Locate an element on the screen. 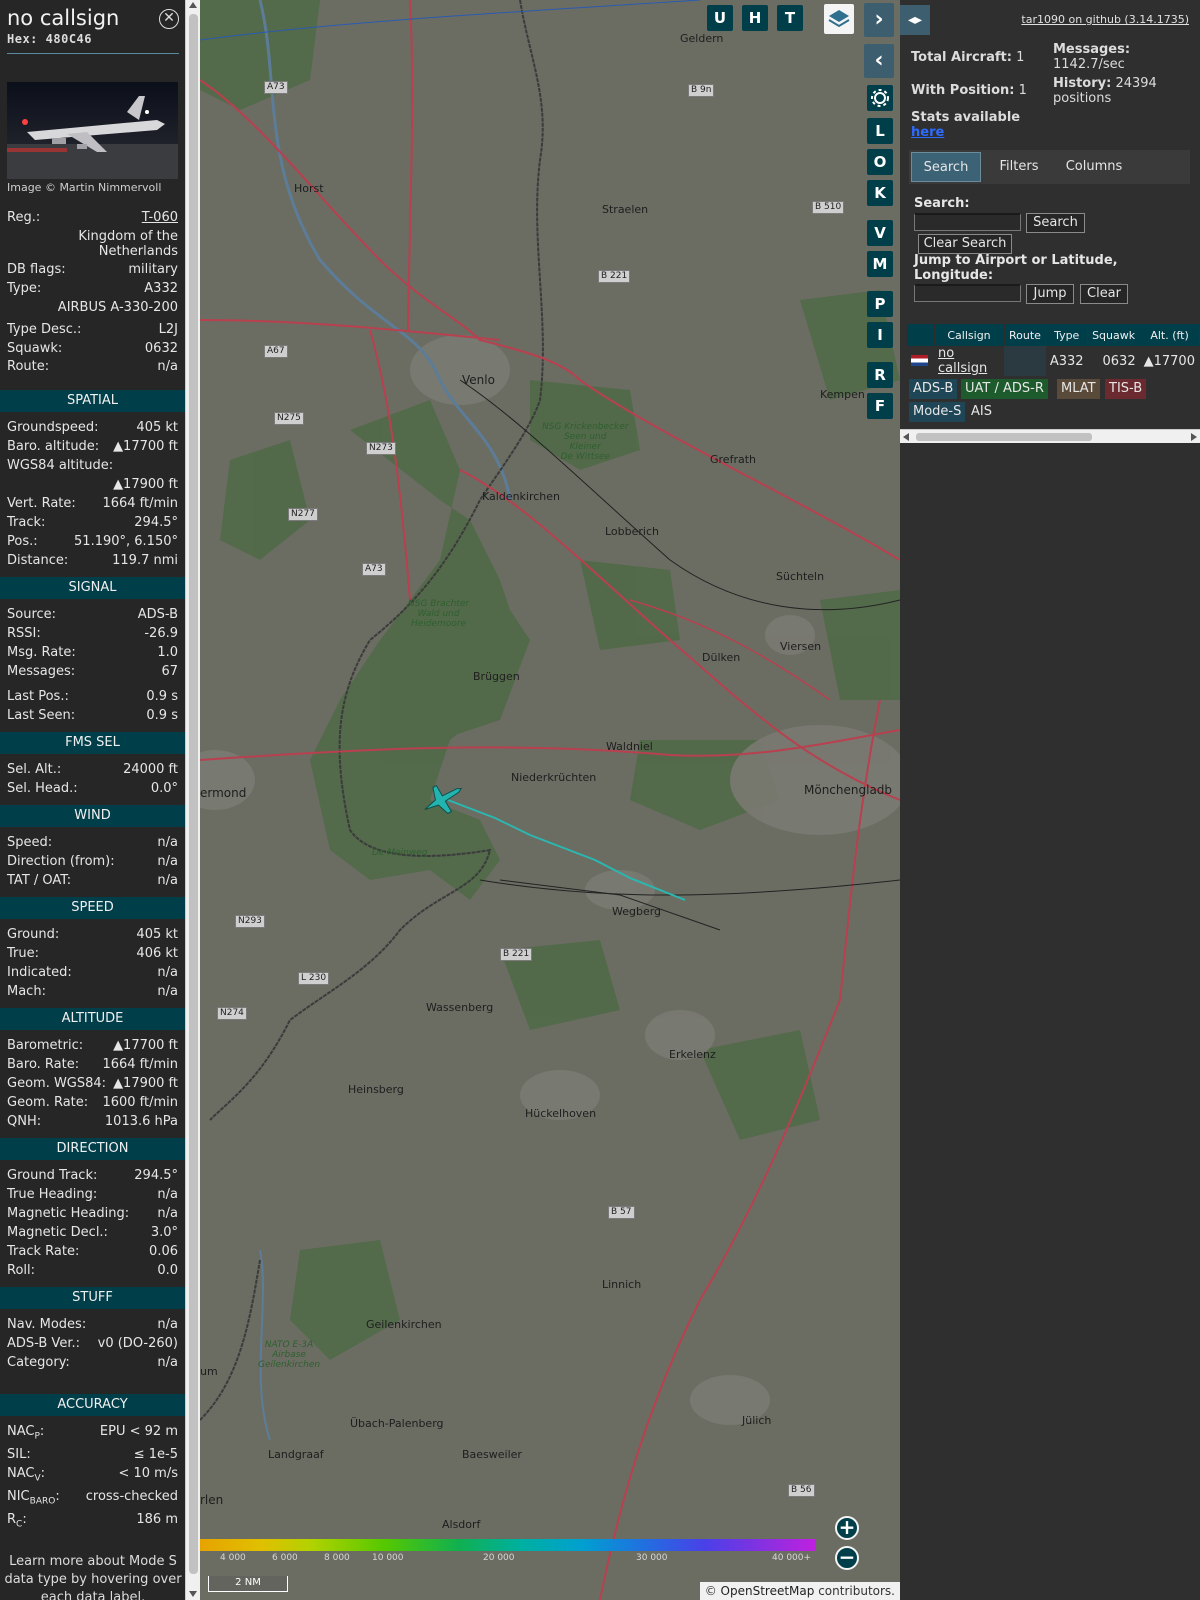 The image size is (1200, 1600). col-type: Type is located at coordinates (1067, 335).